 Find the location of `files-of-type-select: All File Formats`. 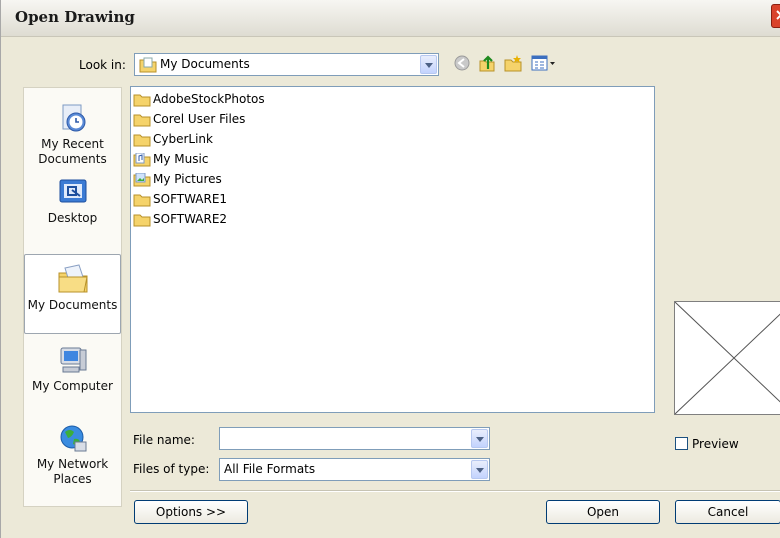

files-of-type-select: All File Formats is located at coordinates (354, 469).